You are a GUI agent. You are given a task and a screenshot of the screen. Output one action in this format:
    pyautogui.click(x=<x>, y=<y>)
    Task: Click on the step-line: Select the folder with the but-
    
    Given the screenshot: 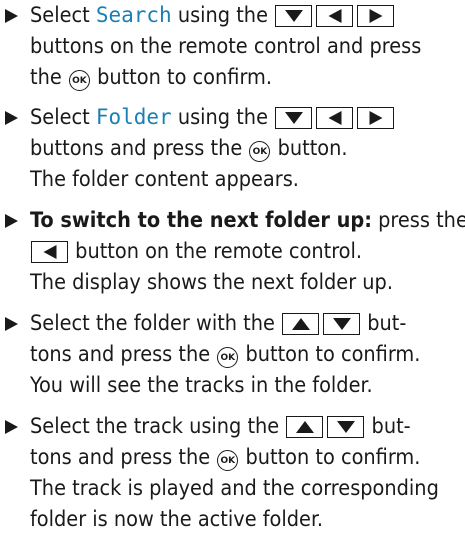 What is the action you would take?
    pyautogui.click(x=218, y=323)
    